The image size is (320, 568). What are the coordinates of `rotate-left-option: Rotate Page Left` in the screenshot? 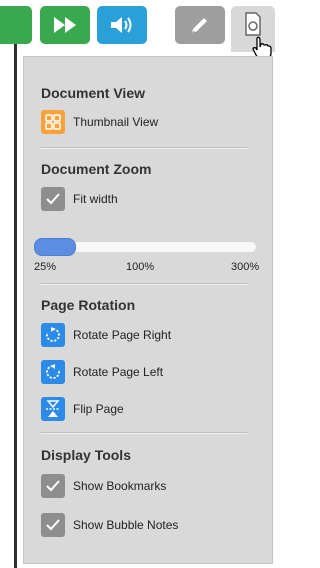 It's located at (102, 372).